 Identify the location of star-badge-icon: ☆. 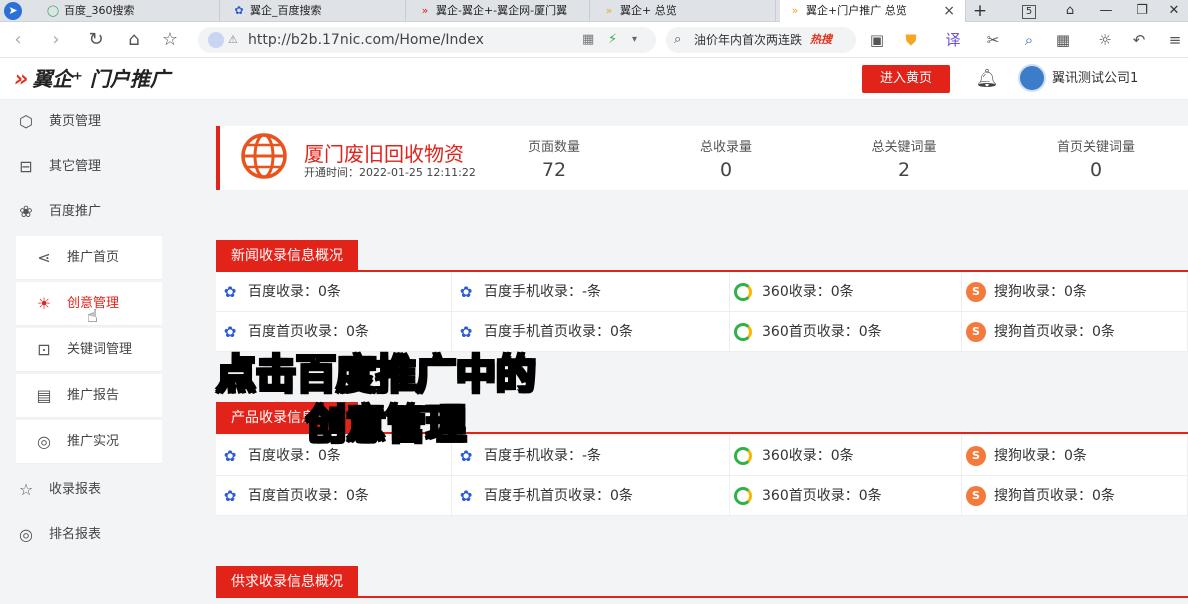
(26, 489).